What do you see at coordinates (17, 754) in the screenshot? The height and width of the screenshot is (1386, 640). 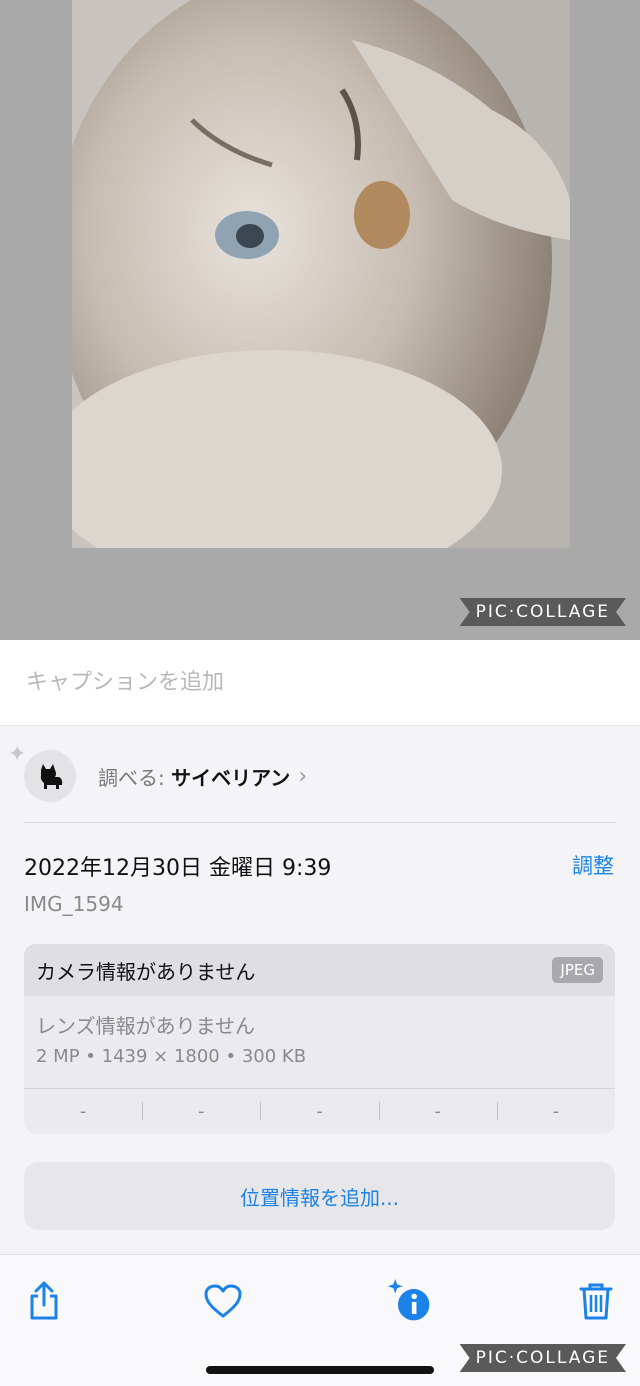 I see `sparkle-icon: ✦` at bounding box center [17, 754].